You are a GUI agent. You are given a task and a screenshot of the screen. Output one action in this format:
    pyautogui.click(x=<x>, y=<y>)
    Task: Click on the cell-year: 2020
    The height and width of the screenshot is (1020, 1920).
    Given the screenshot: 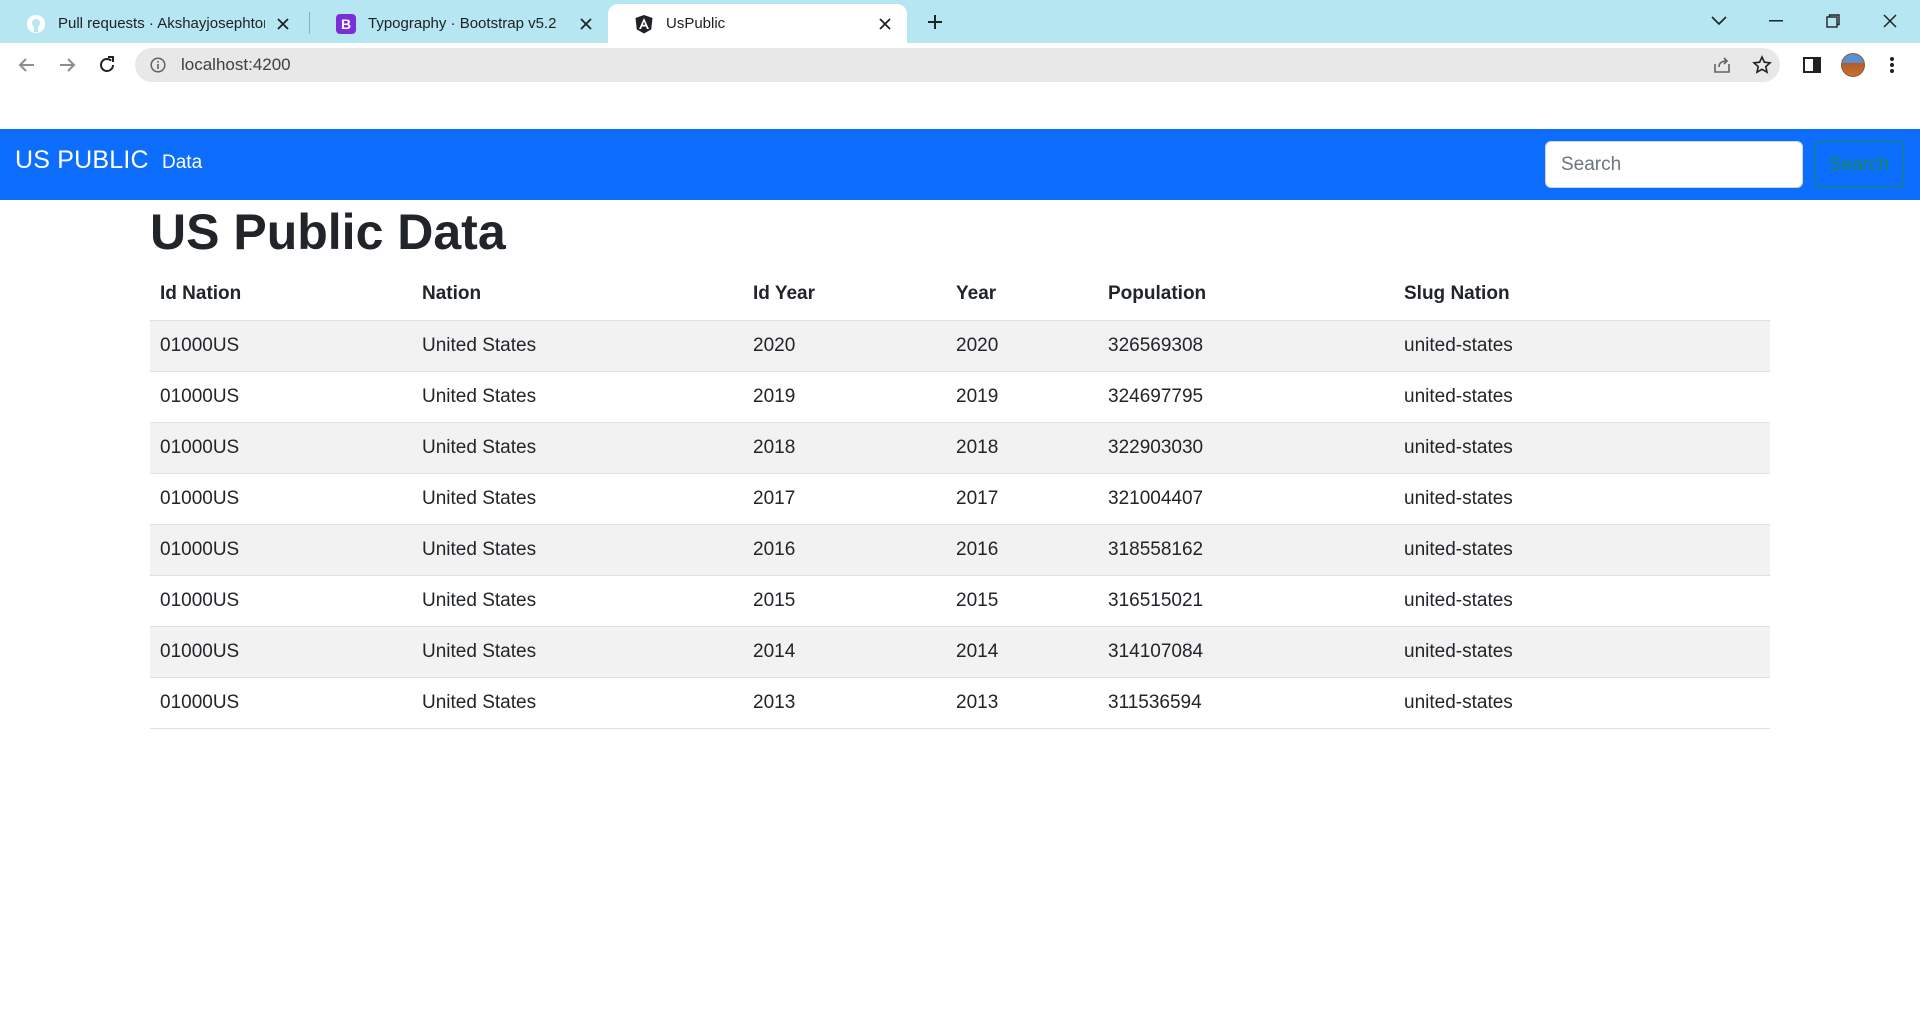 What is the action you would take?
    pyautogui.click(x=1022, y=345)
    